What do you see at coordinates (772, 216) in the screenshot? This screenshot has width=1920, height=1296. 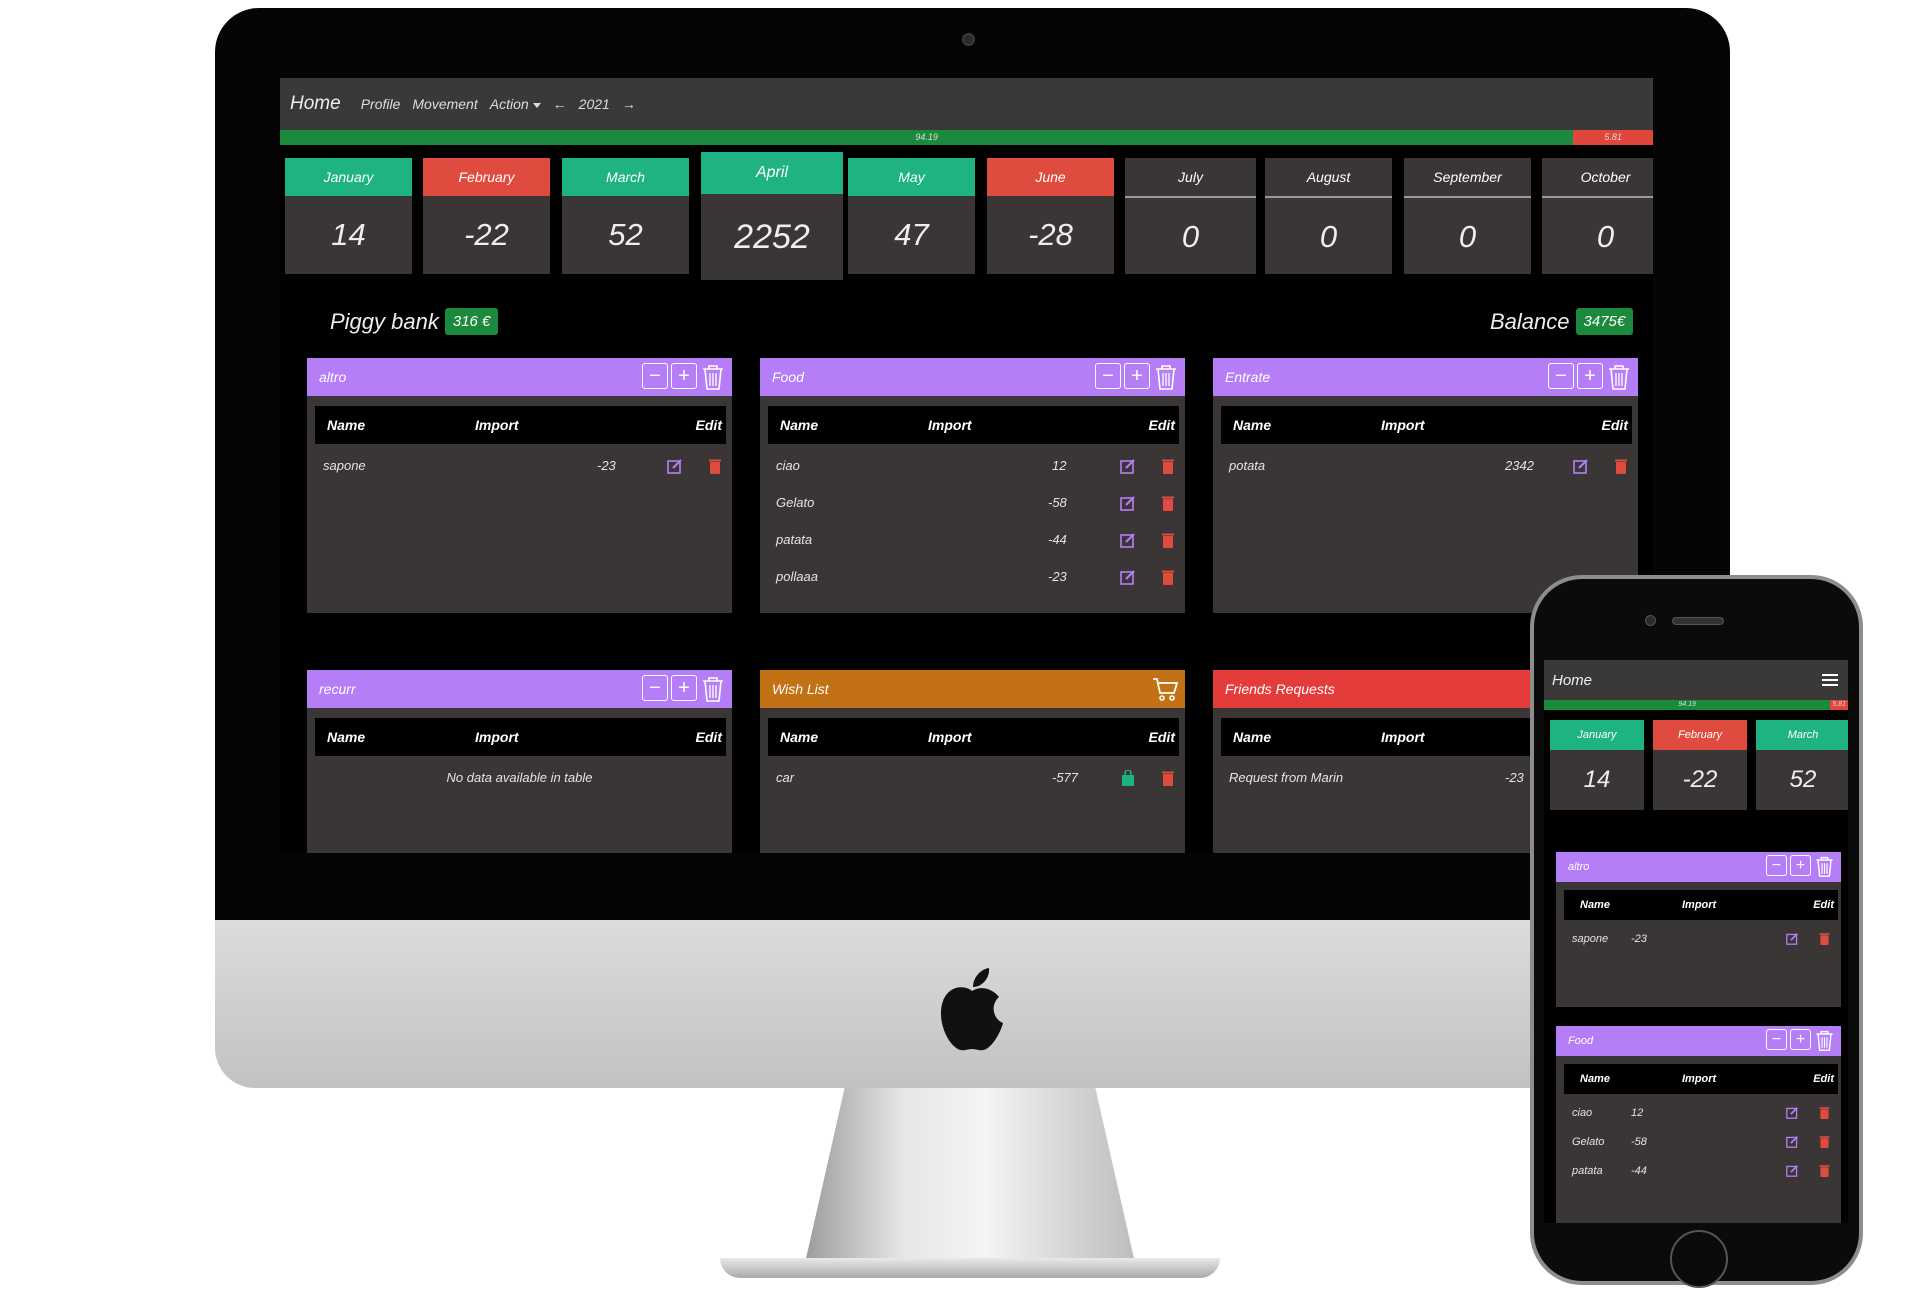 I see `month-card-april-selected: April 2252` at bounding box center [772, 216].